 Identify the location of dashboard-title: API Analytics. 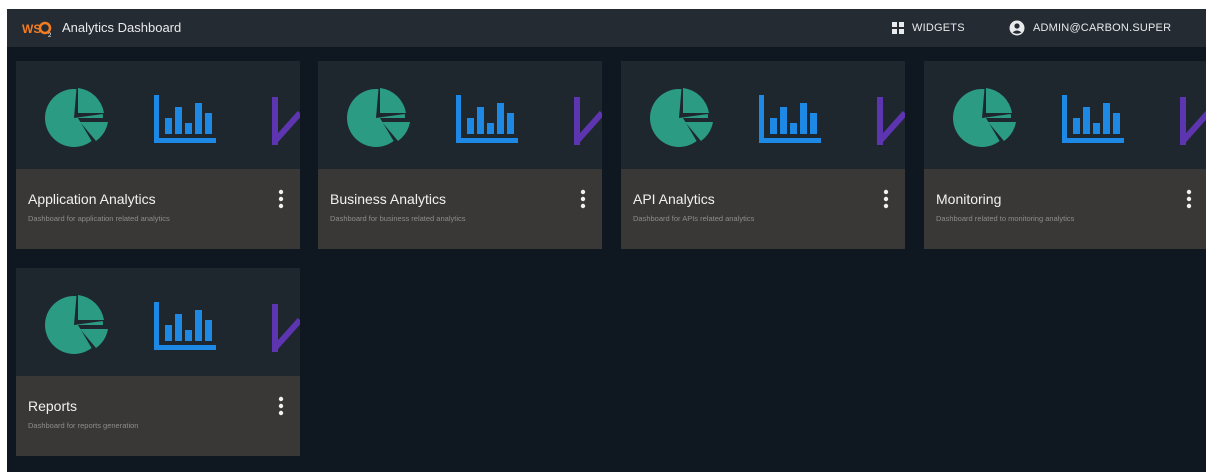
(674, 199).